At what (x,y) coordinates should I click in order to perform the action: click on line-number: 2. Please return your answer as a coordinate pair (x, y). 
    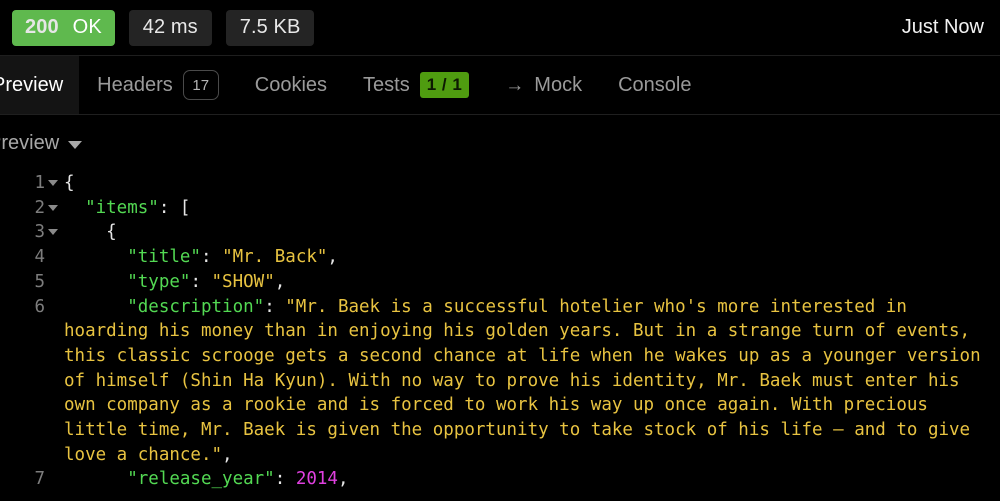
    Looking at the image, I should click on (32, 208).